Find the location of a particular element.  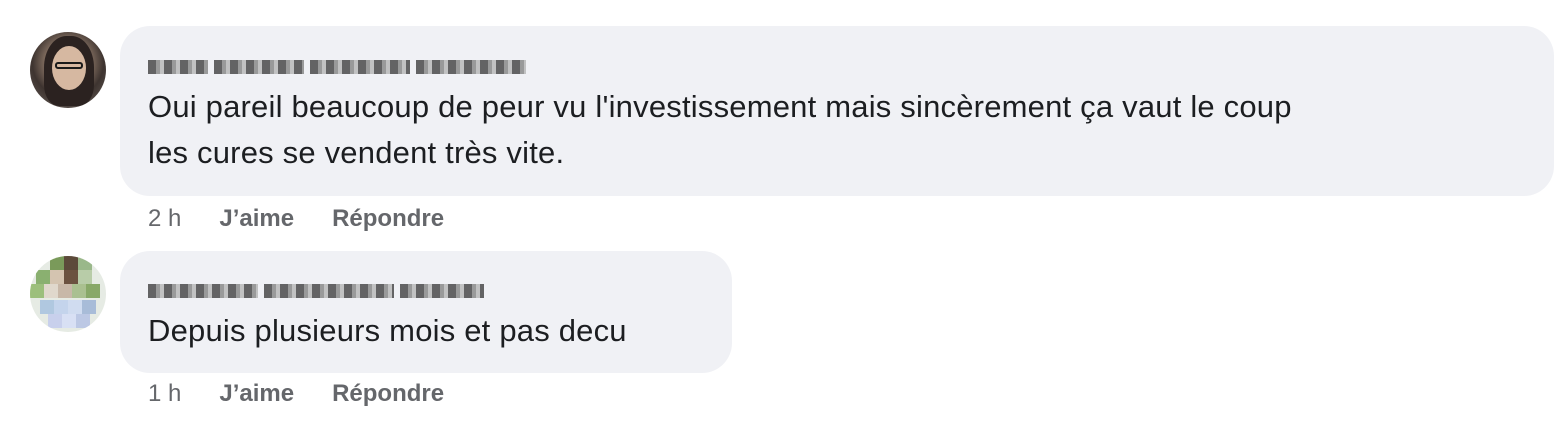

comment-text: Depuis plusieurs mois et pas decu is located at coordinates (387, 331).